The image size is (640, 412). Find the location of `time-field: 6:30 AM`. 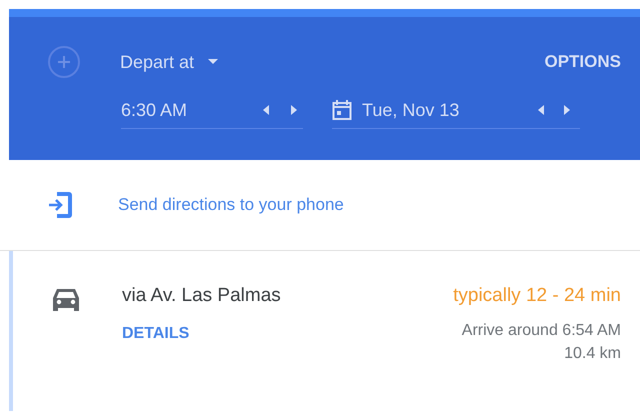

time-field: 6:30 AM is located at coordinates (212, 110).